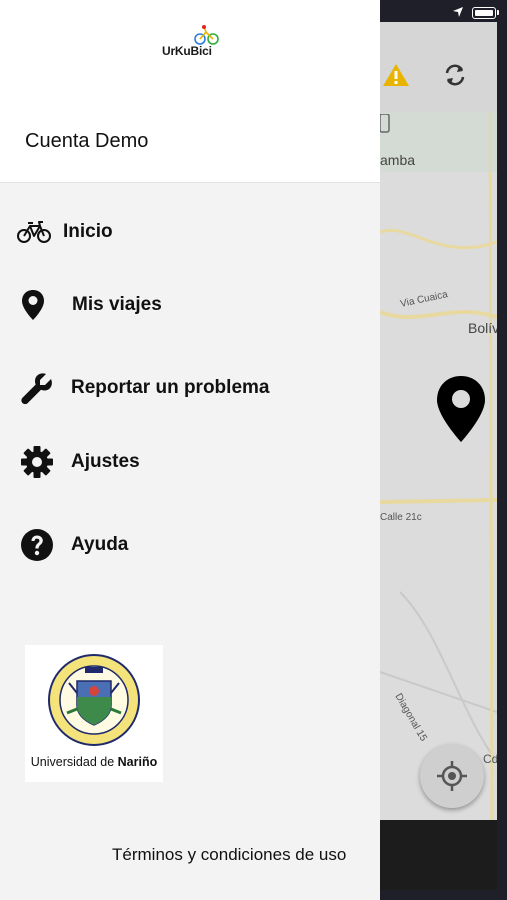 This screenshot has height=900, width=507. I want to click on map-label: Bolív, so click(482, 328).